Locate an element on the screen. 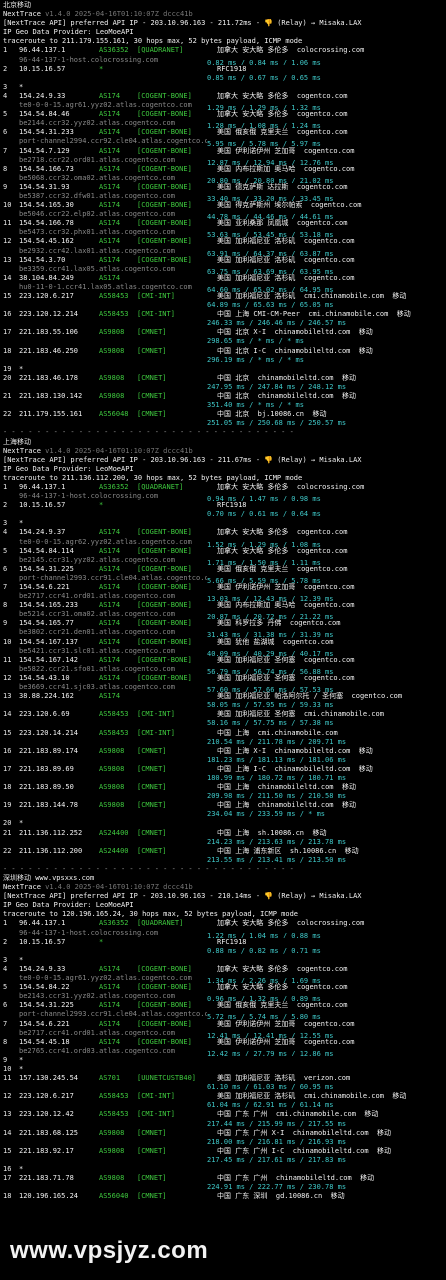 The image size is (446, 1280). hop-geo: 美国 内布拉斯加 奥马哈 is located at coordinates (256, 168).